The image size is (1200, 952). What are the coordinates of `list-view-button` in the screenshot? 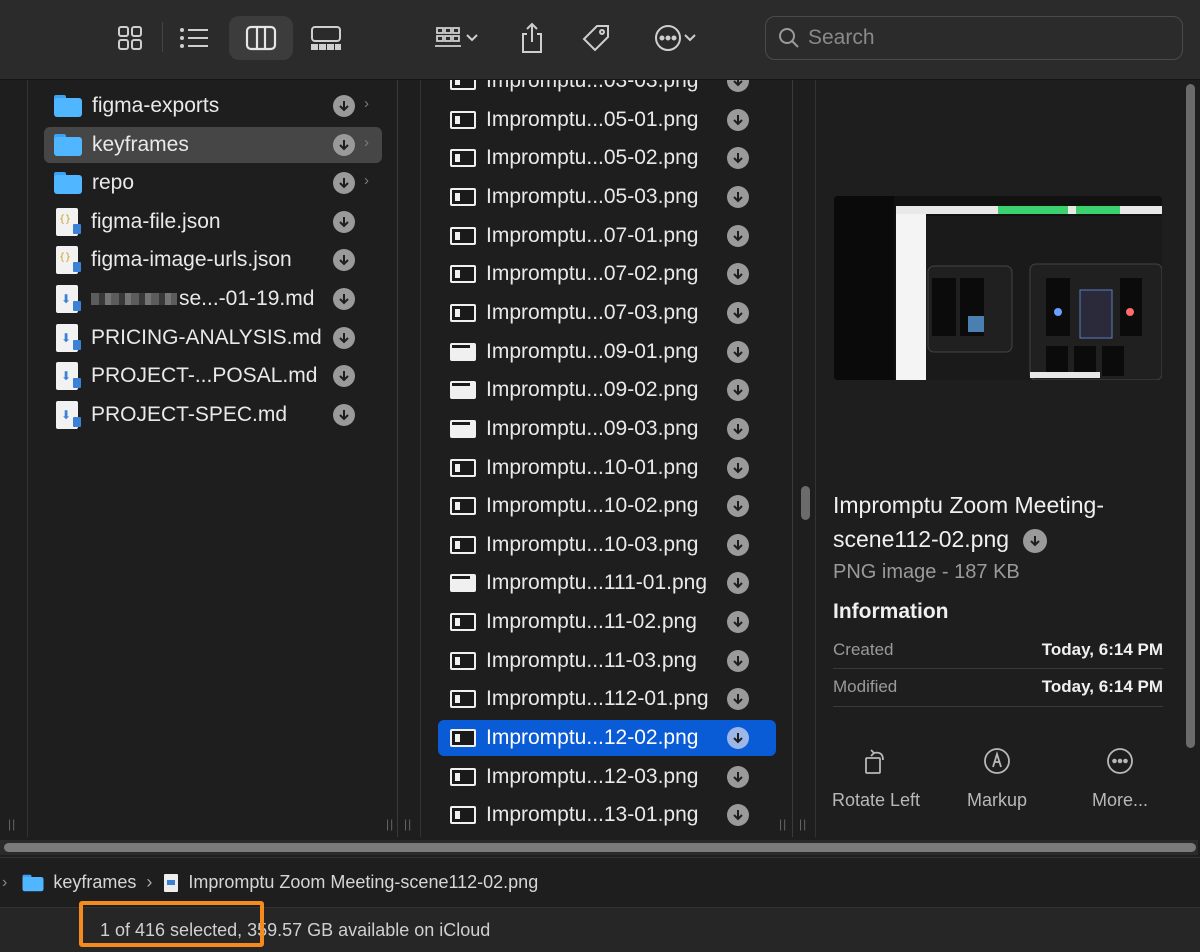 It's located at (194, 38).